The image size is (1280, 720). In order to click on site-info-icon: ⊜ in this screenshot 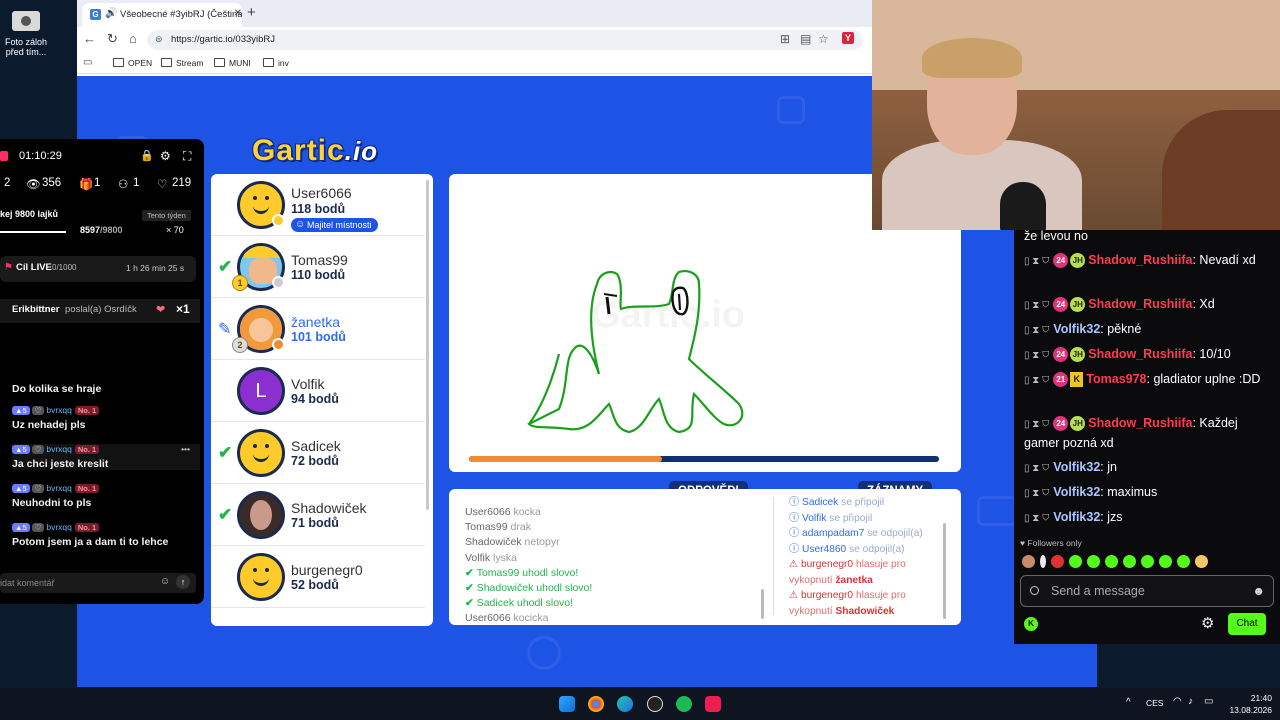, I will do `click(159, 39)`.